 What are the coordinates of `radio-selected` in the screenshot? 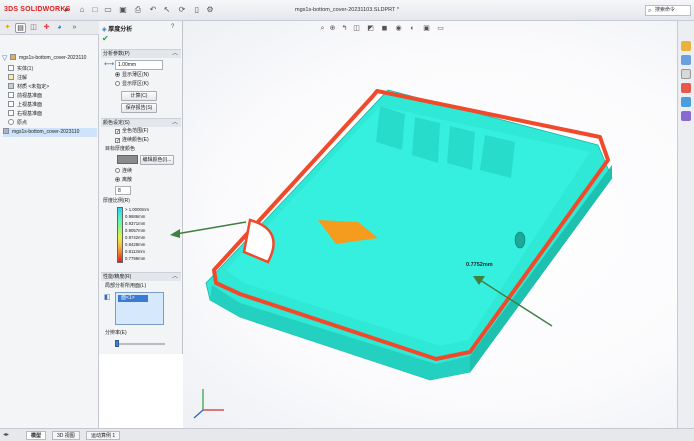 It's located at (117, 179).